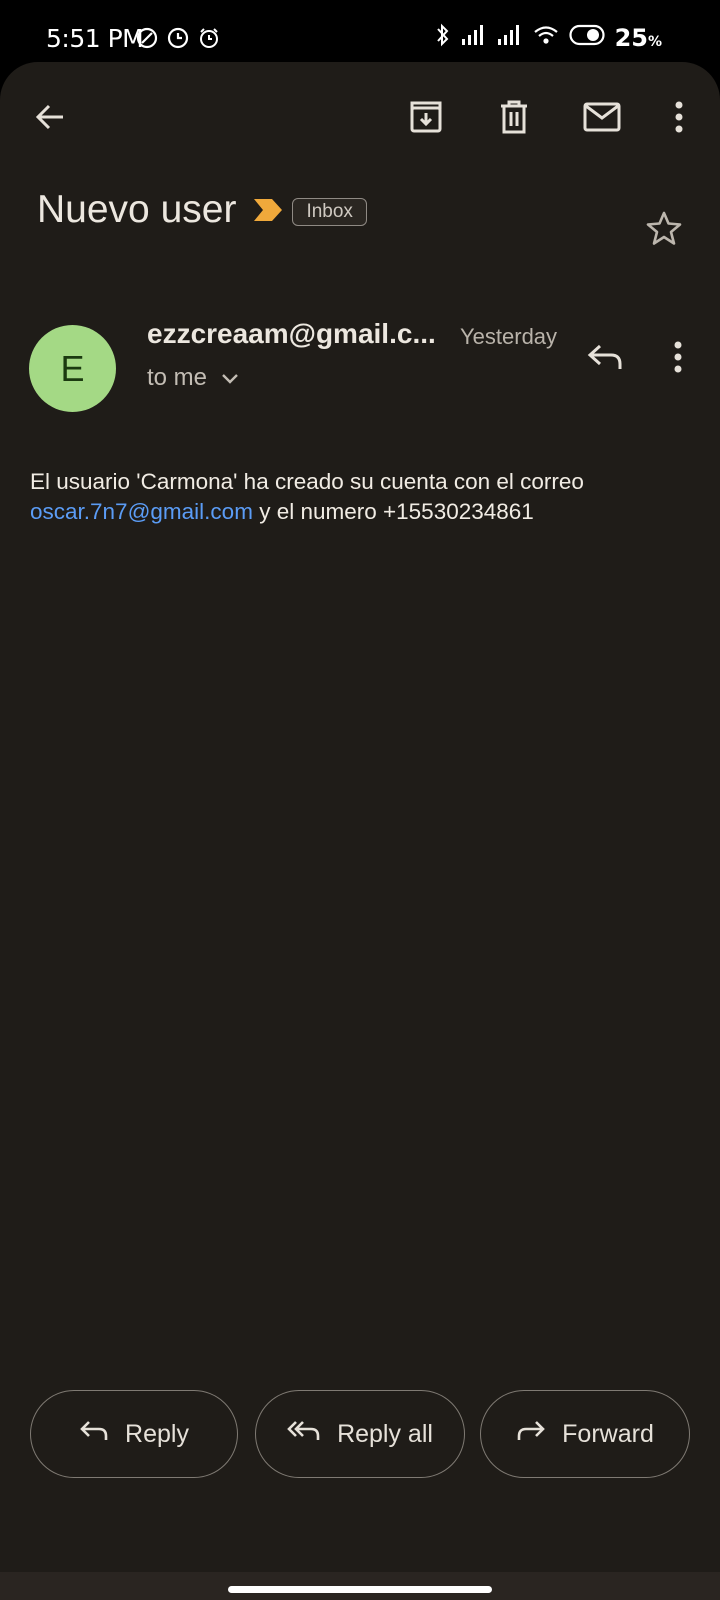 This screenshot has height=1600, width=720. I want to click on quick-reply-button, so click(605, 359).